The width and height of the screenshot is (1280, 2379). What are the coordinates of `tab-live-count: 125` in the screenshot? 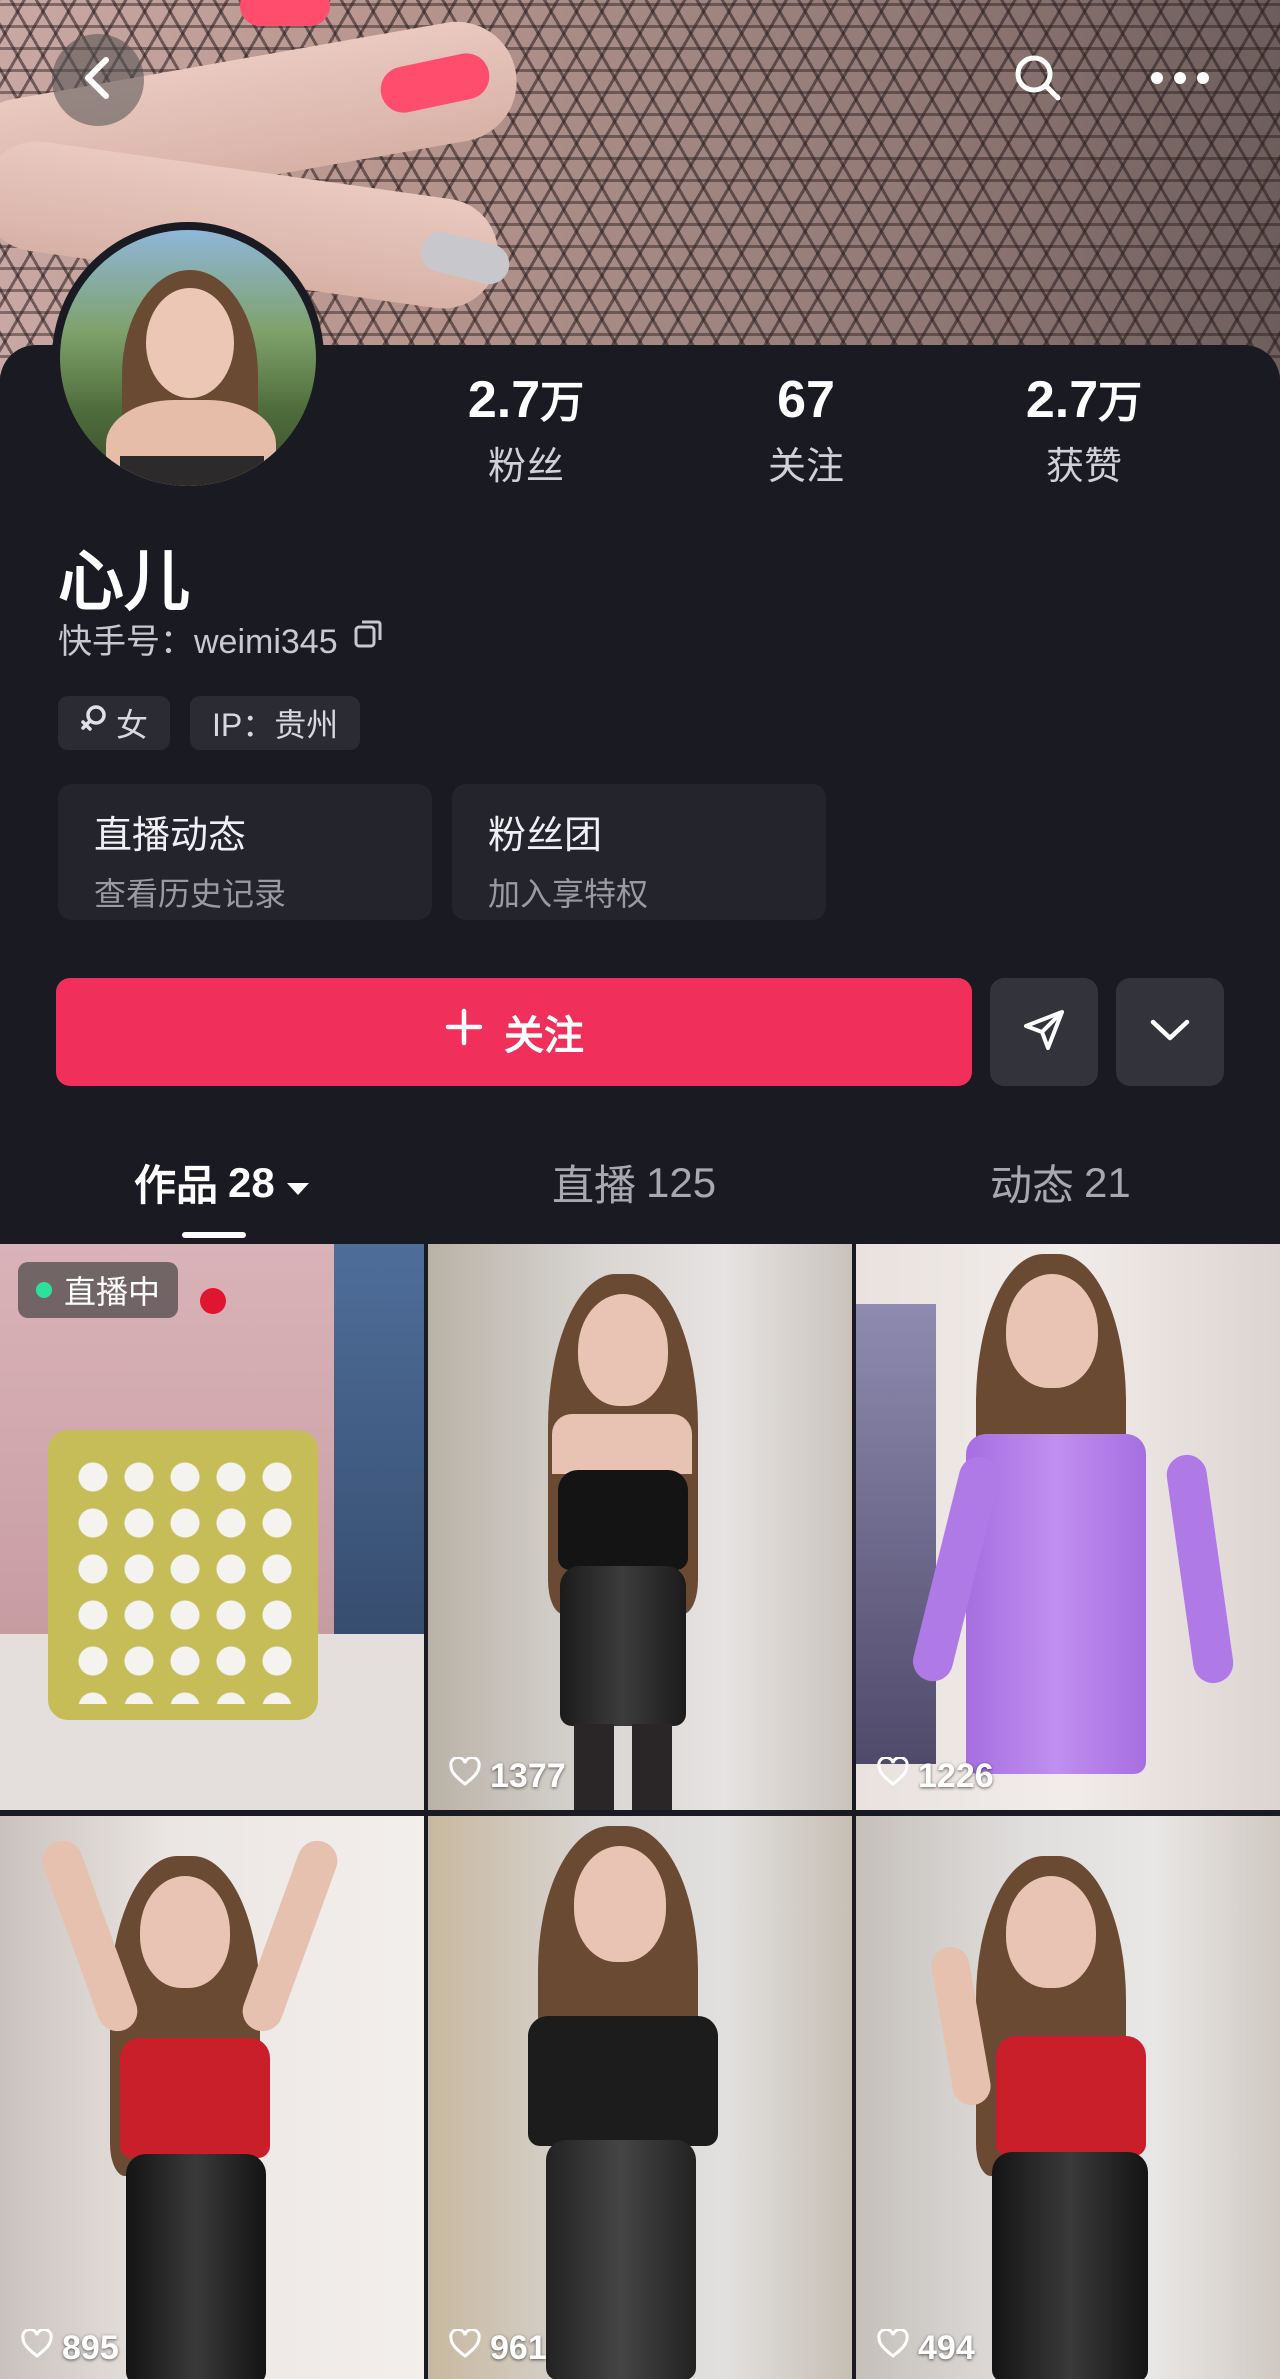 It's located at (681, 1182).